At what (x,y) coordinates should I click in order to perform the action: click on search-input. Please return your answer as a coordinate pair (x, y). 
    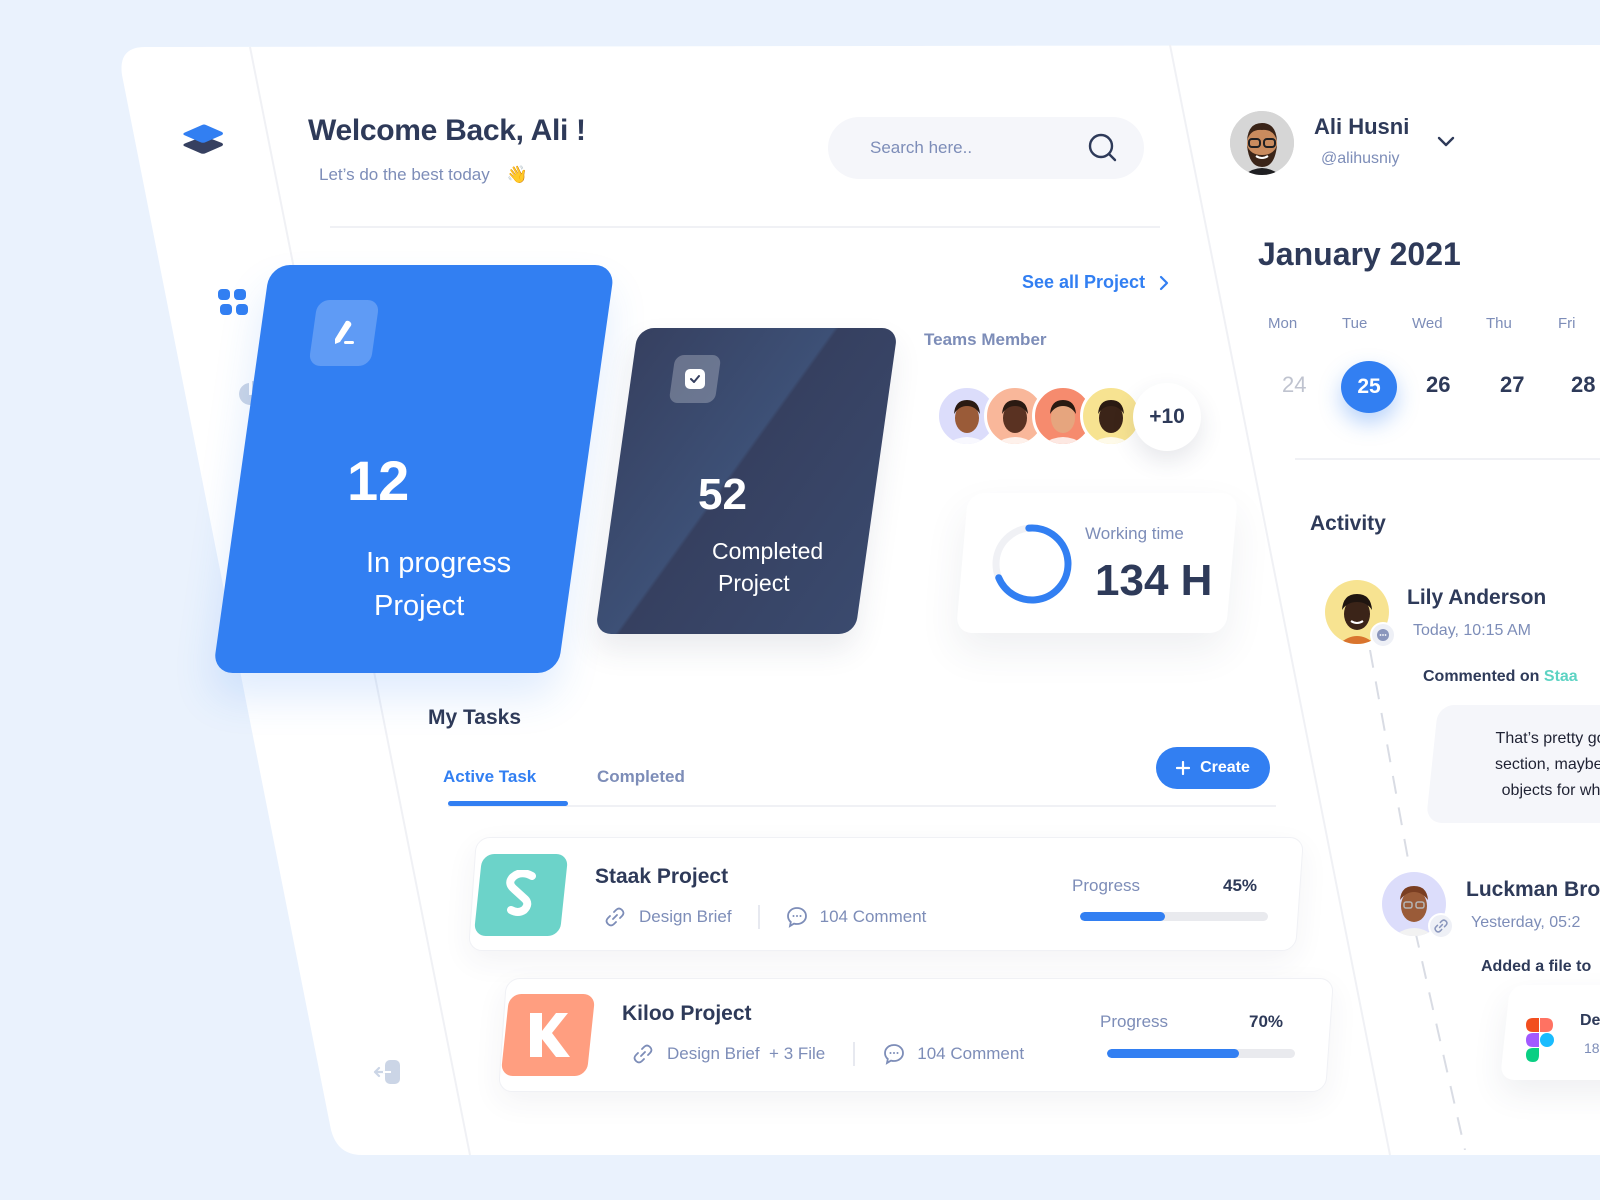
    Looking at the image, I should click on (970, 148).